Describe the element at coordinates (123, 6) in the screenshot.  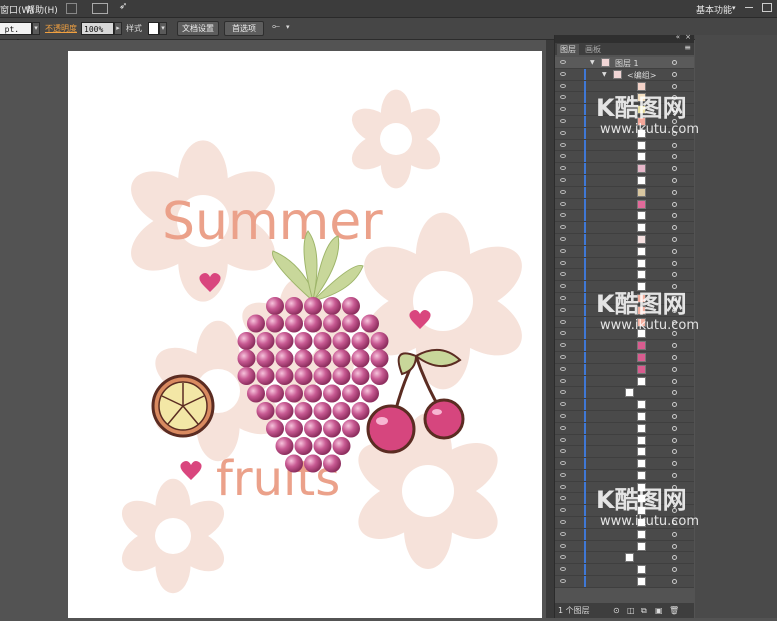
I see `feather-icon: ➶` at that location.